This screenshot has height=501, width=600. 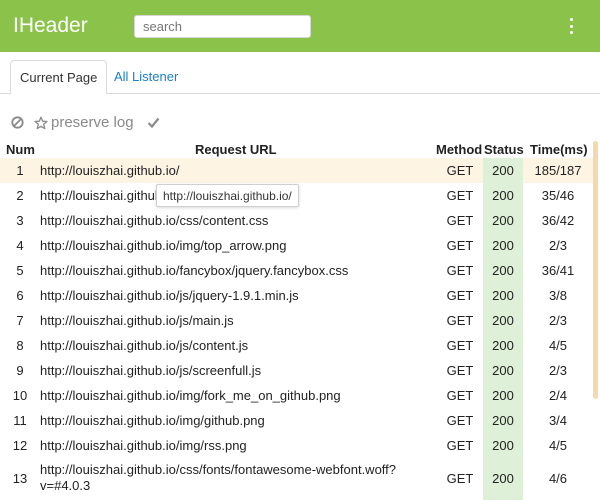 I want to click on preserve-log-label: preserve log, so click(x=92, y=122).